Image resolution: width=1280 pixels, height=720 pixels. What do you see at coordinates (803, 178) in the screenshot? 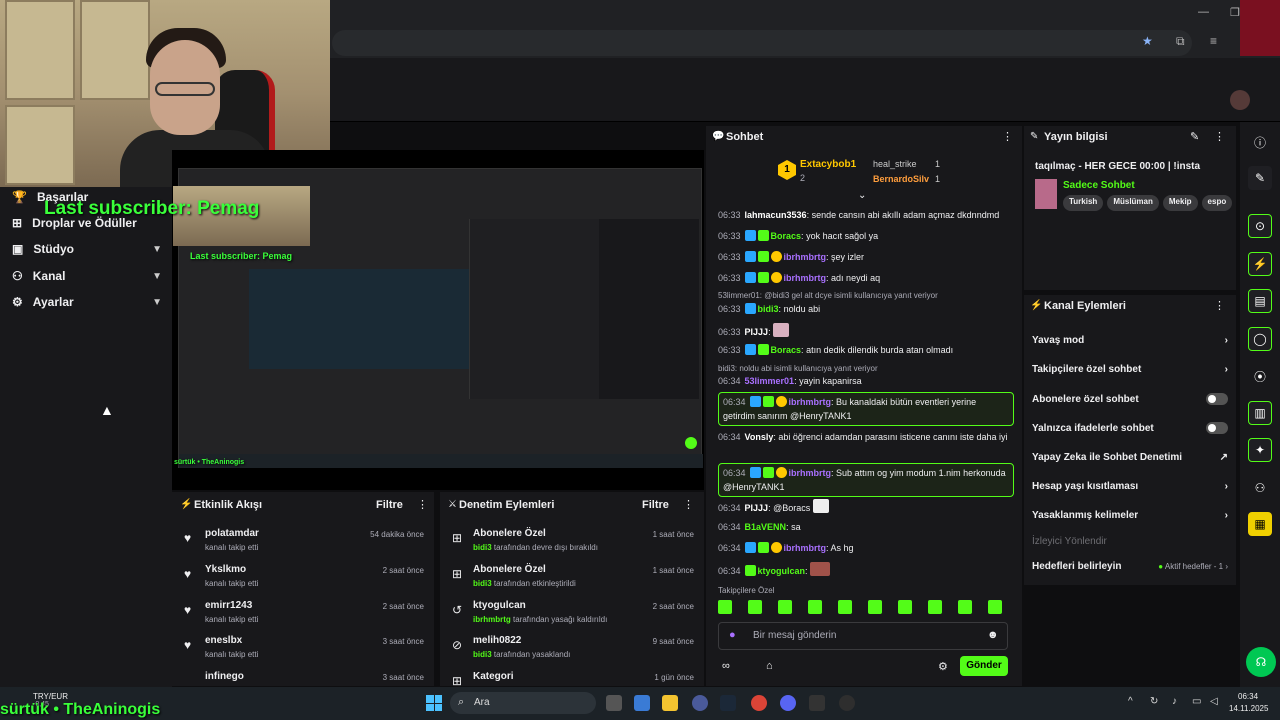
I see `top-gifter-count: 2` at bounding box center [803, 178].